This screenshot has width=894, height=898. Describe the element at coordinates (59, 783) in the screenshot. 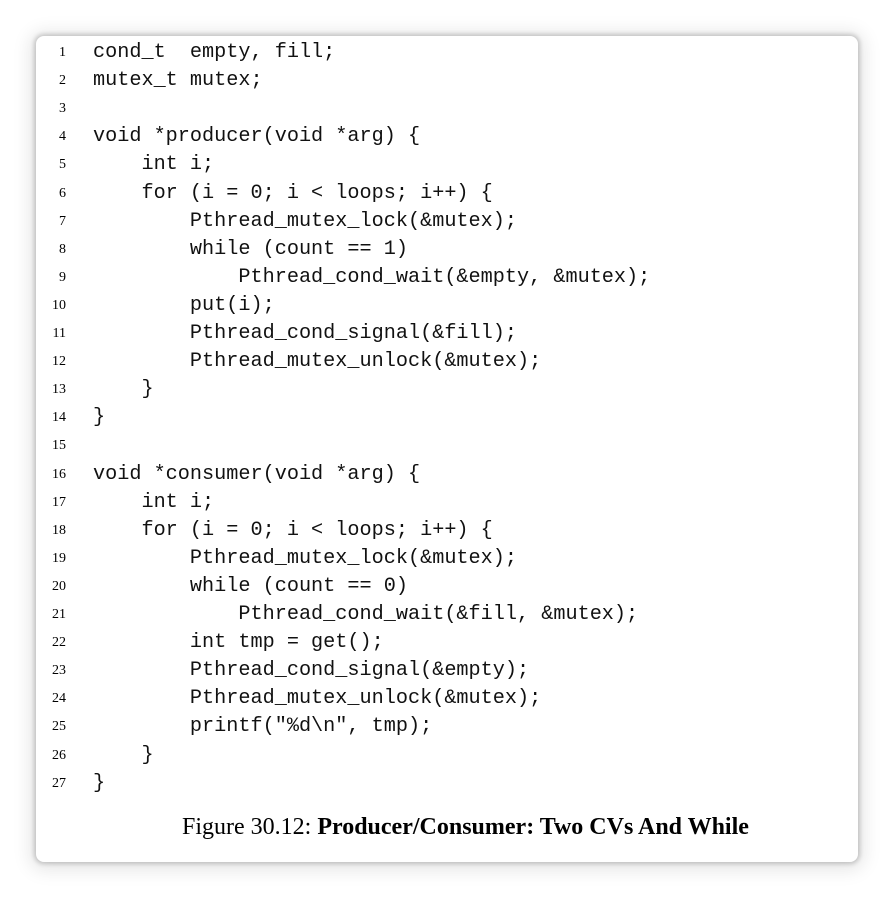

I see `line-number: 27` at that location.